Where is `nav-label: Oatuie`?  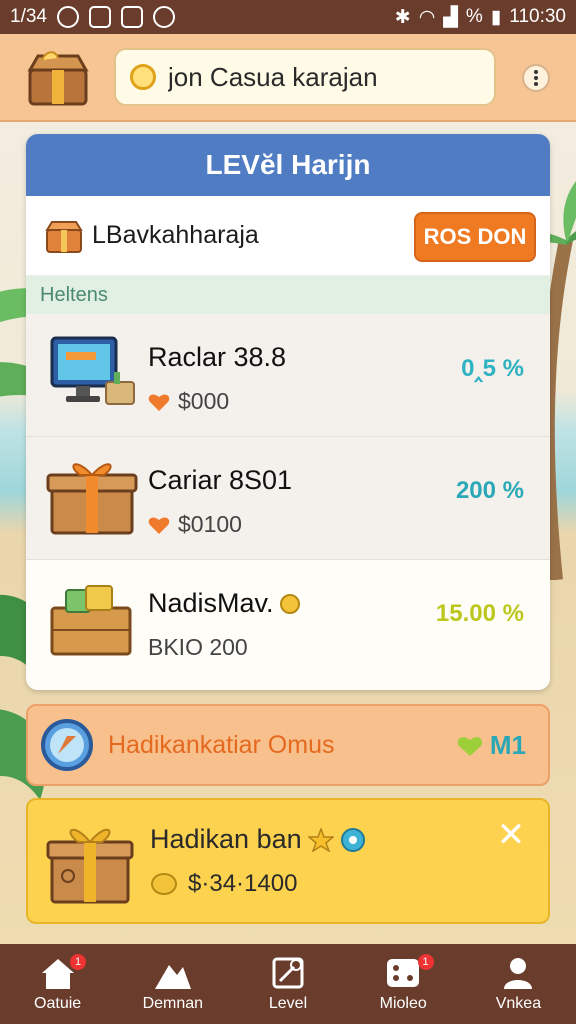
nav-label: Oatuie is located at coordinates (58, 1003).